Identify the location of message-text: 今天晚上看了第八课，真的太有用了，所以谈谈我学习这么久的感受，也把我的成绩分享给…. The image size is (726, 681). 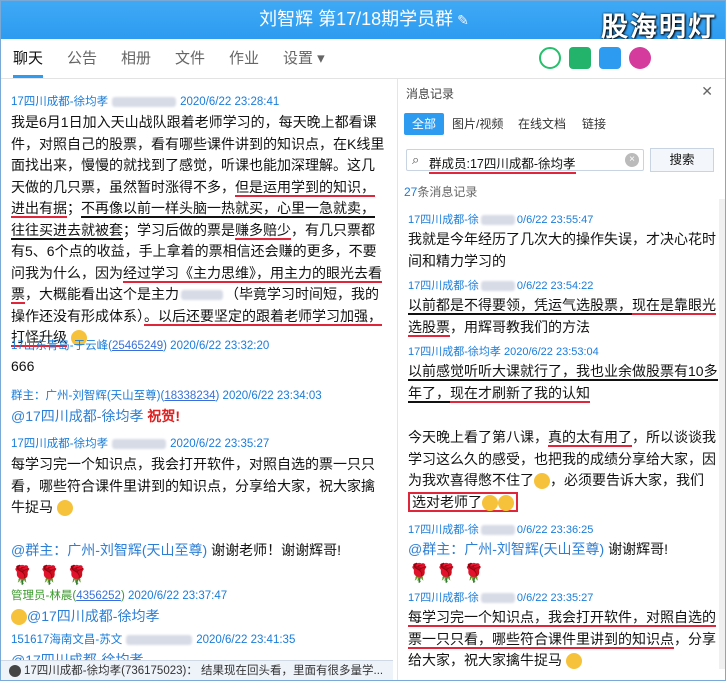
(562, 470).